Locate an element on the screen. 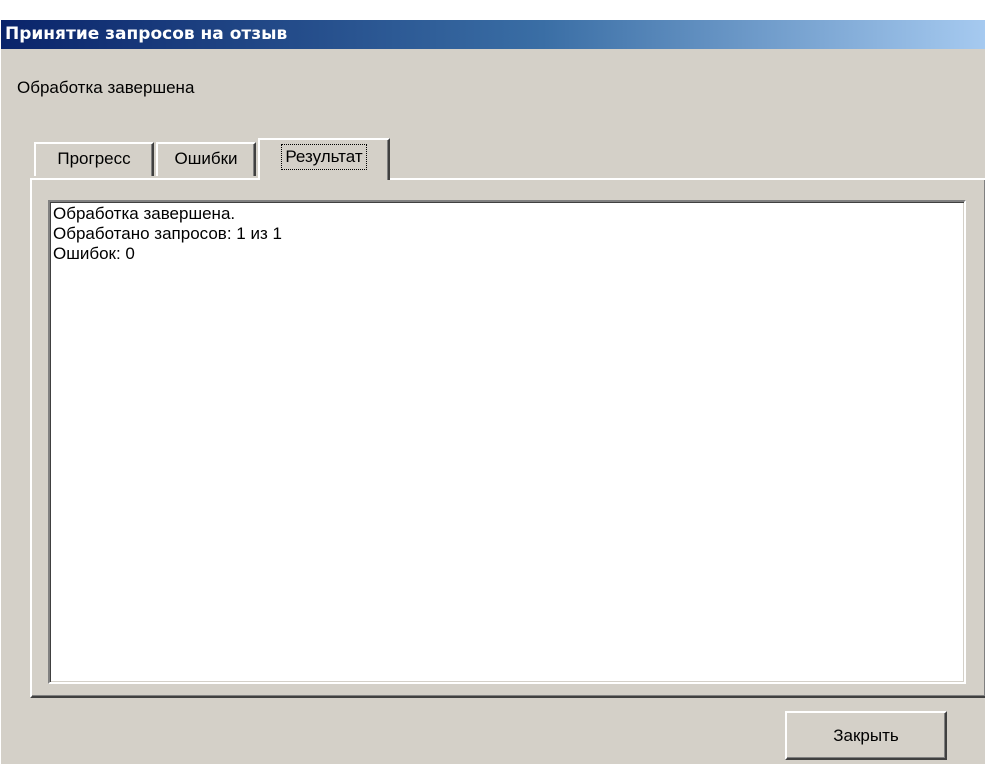 This screenshot has width=985, height=764. result-line: Ошибок: 0 is located at coordinates (94, 253).